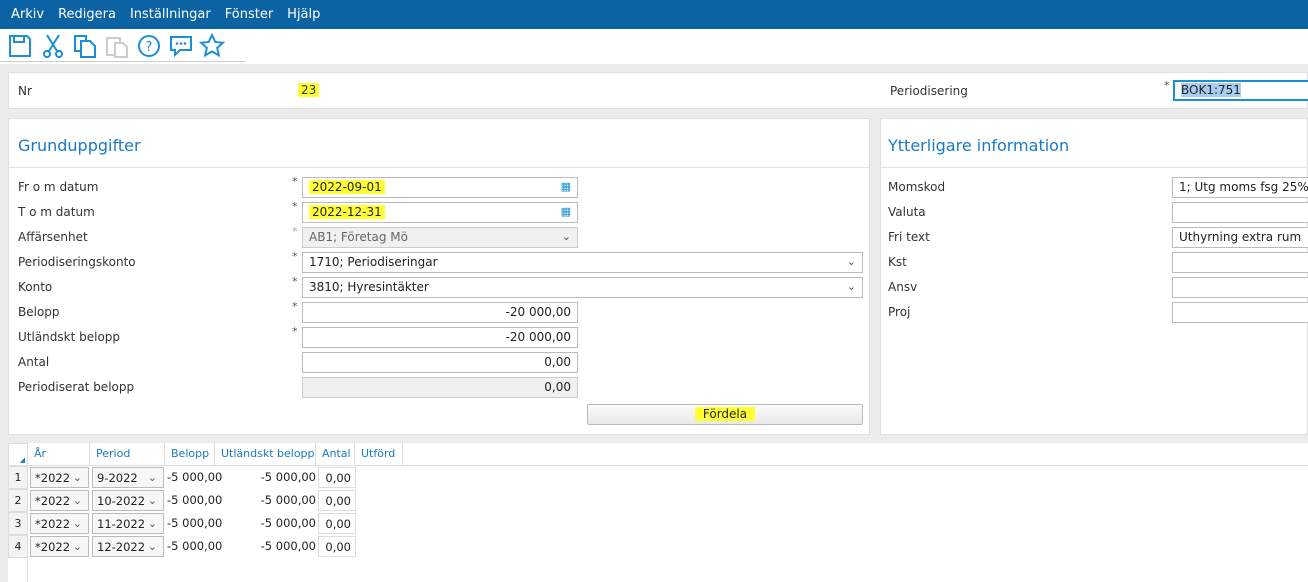 This screenshot has width=1308, height=582. What do you see at coordinates (18, 477) in the screenshot?
I see `row-number: 1` at bounding box center [18, 477].